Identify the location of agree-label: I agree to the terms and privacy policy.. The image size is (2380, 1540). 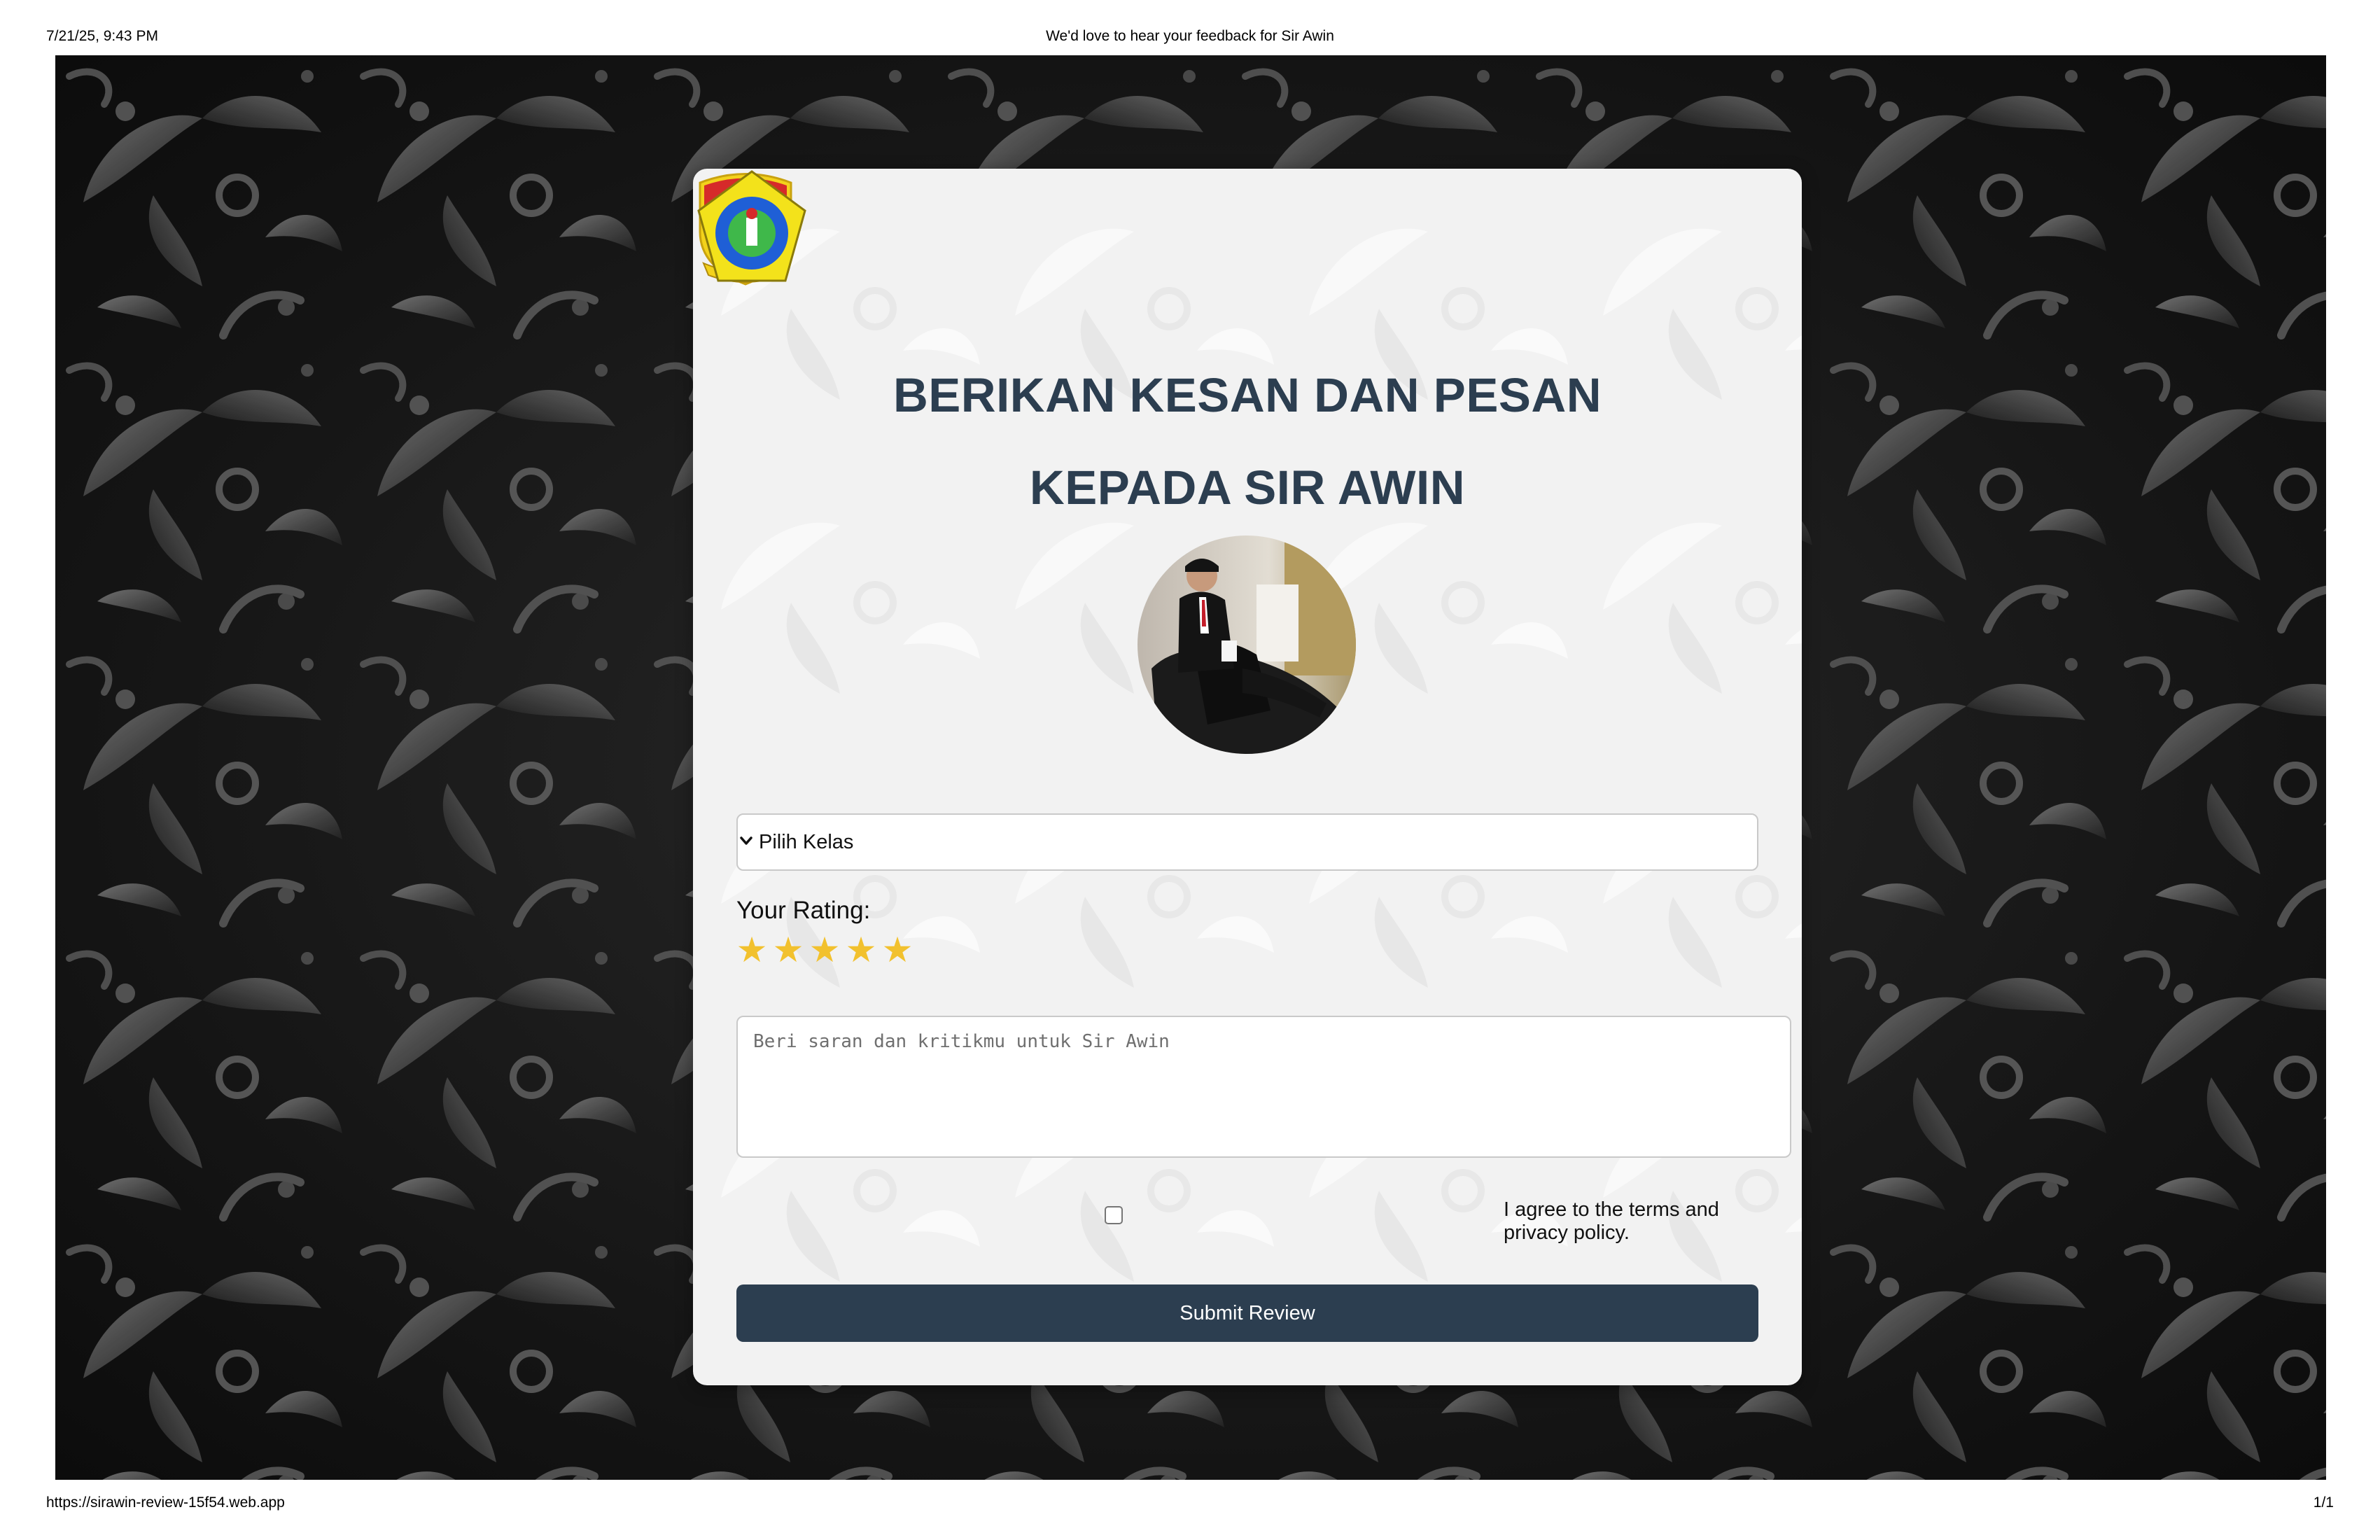
(1611, 1221).